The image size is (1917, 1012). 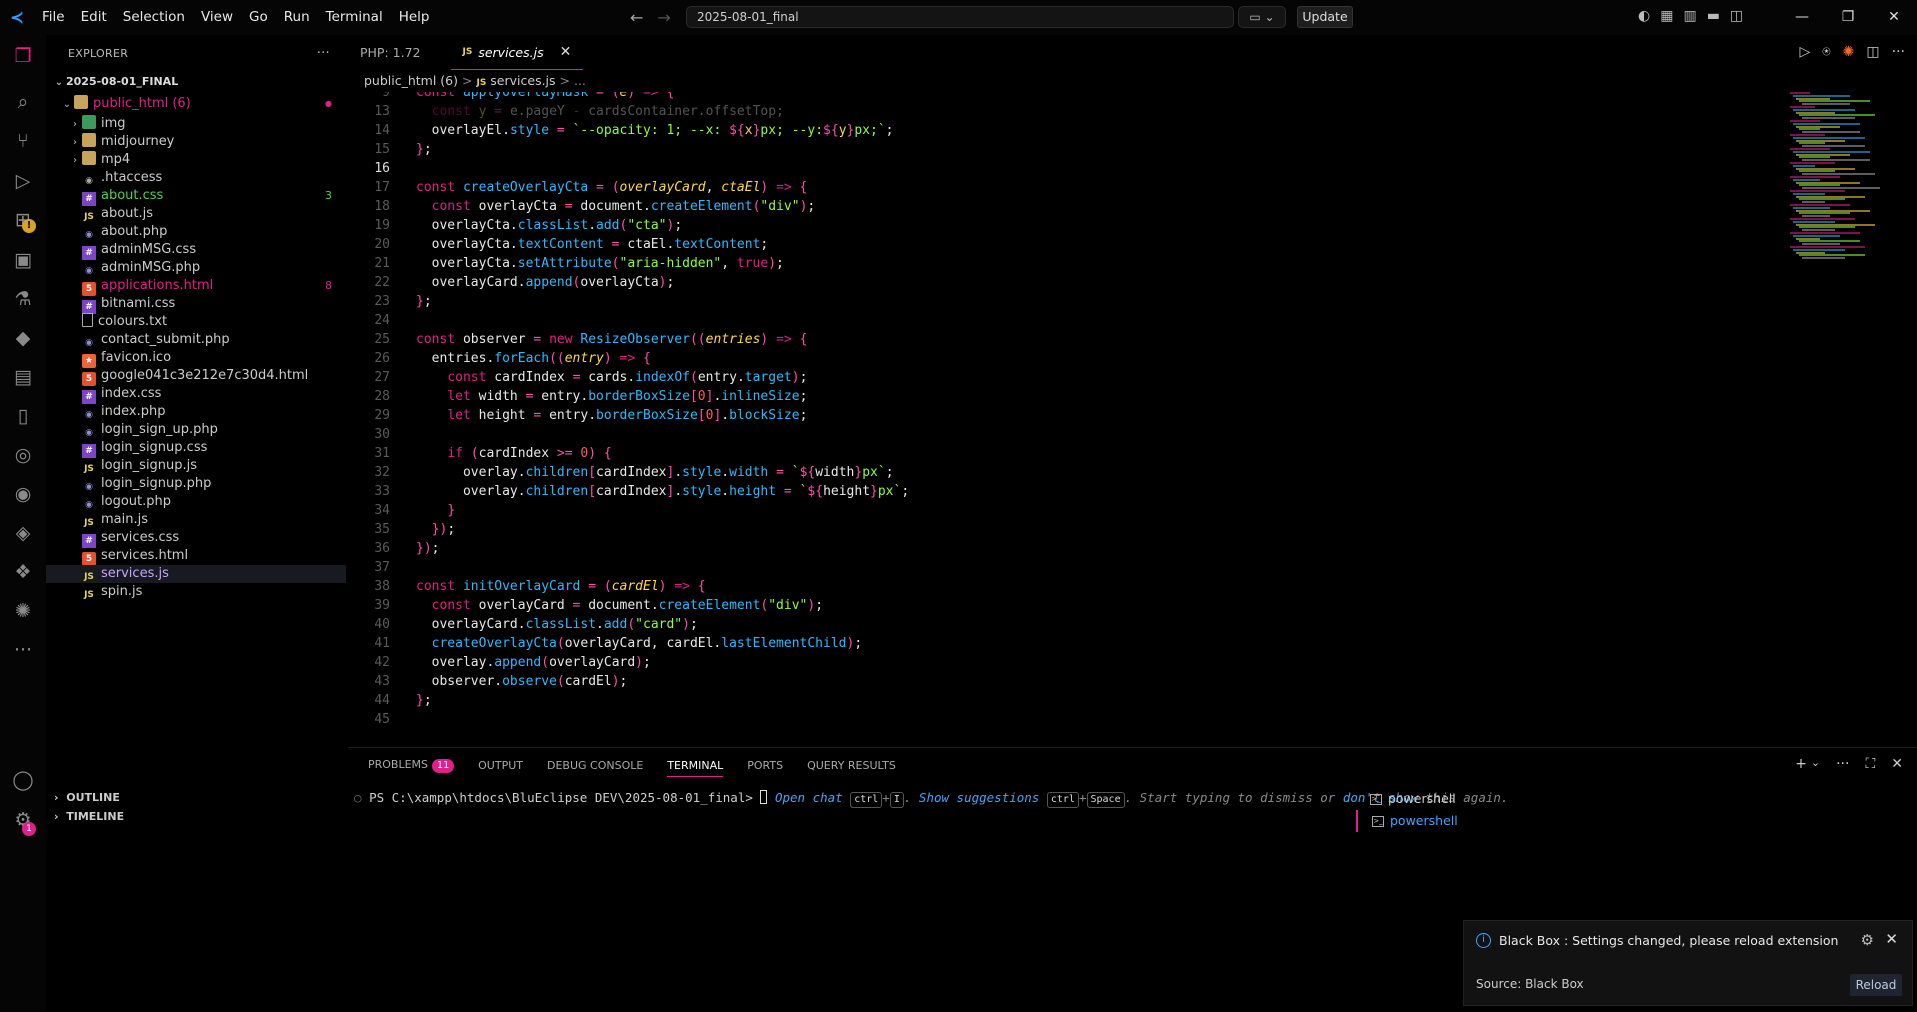 What do you see at coordinates (960, 17) in the screenshot?
I see `command-center-search: 2025-08-01_final` at bounding box center [960, 17].